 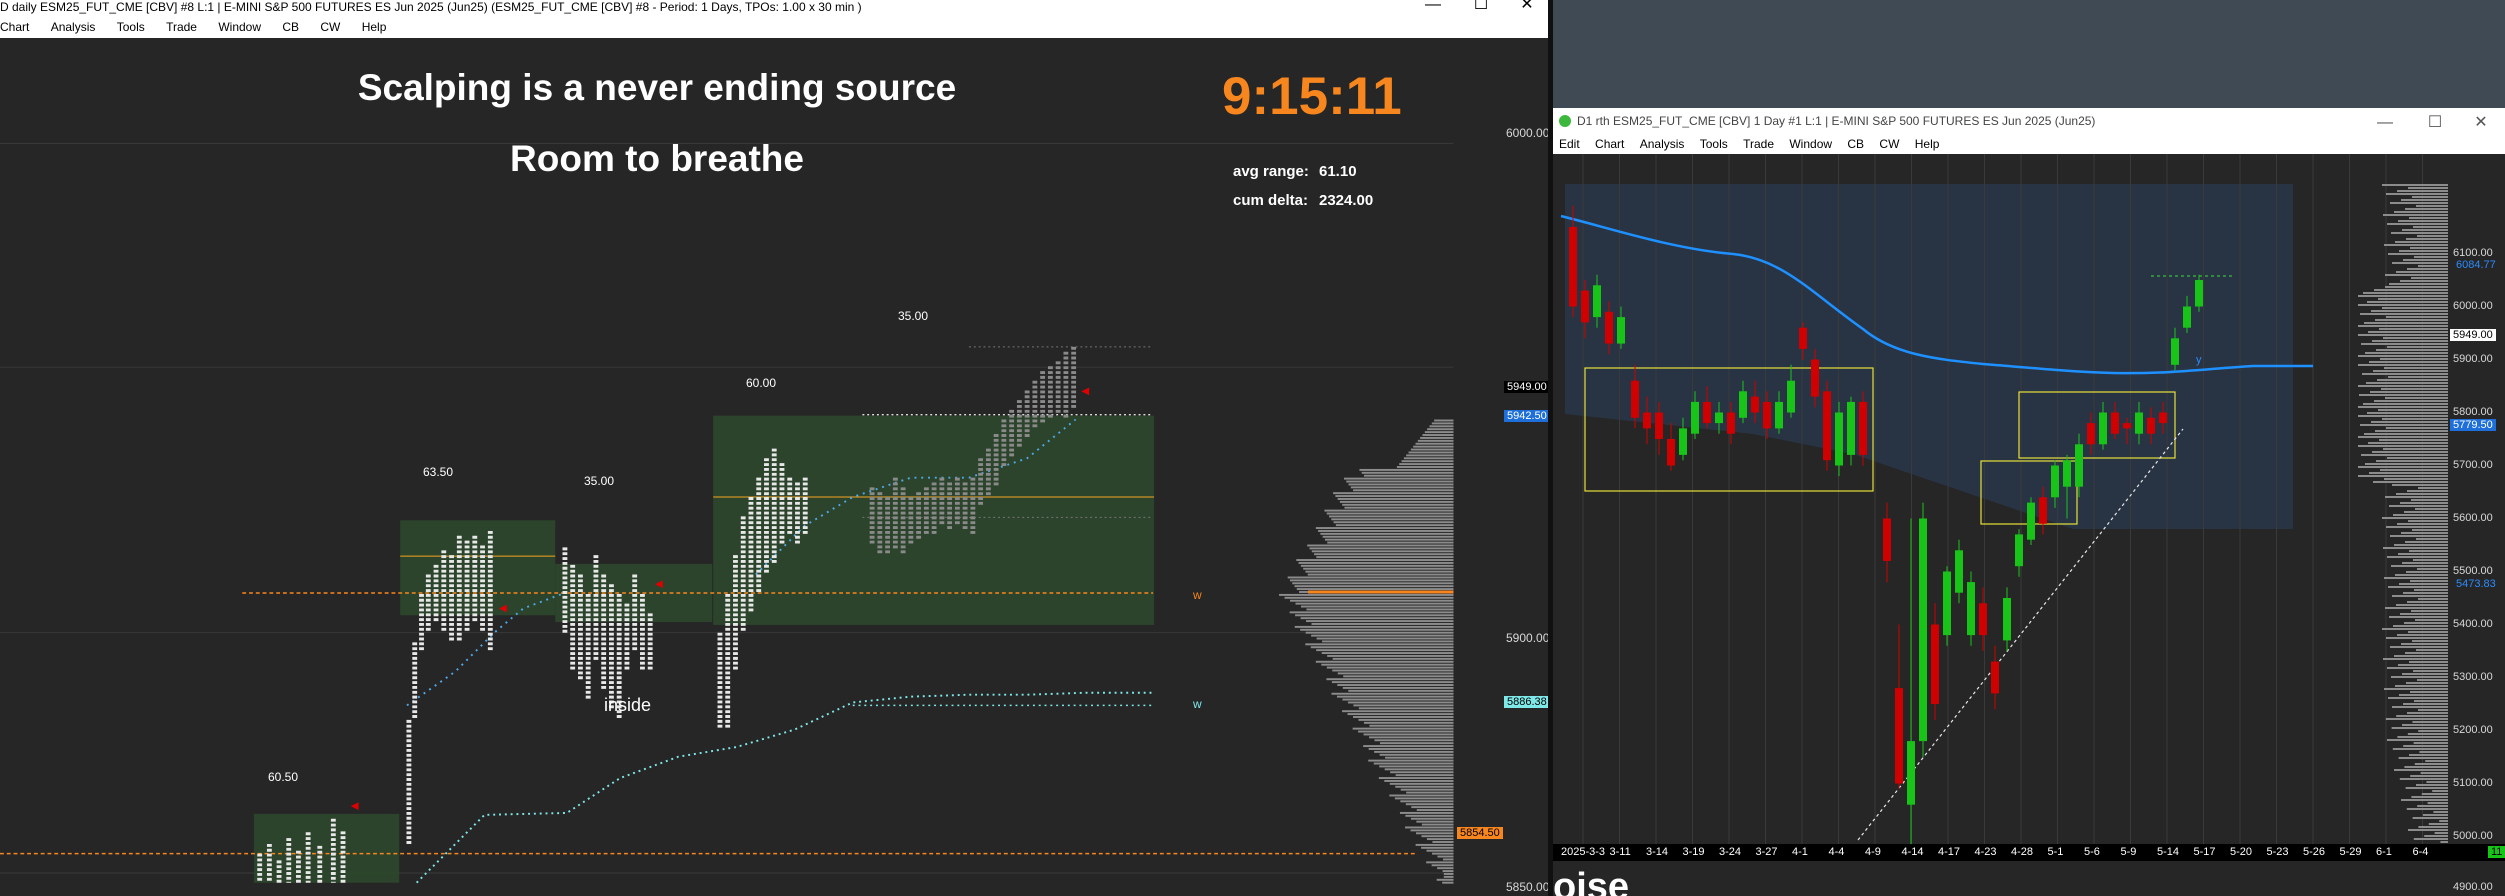 I want to click on date-axis-label: 5-14, so click(x=2168, y=852).